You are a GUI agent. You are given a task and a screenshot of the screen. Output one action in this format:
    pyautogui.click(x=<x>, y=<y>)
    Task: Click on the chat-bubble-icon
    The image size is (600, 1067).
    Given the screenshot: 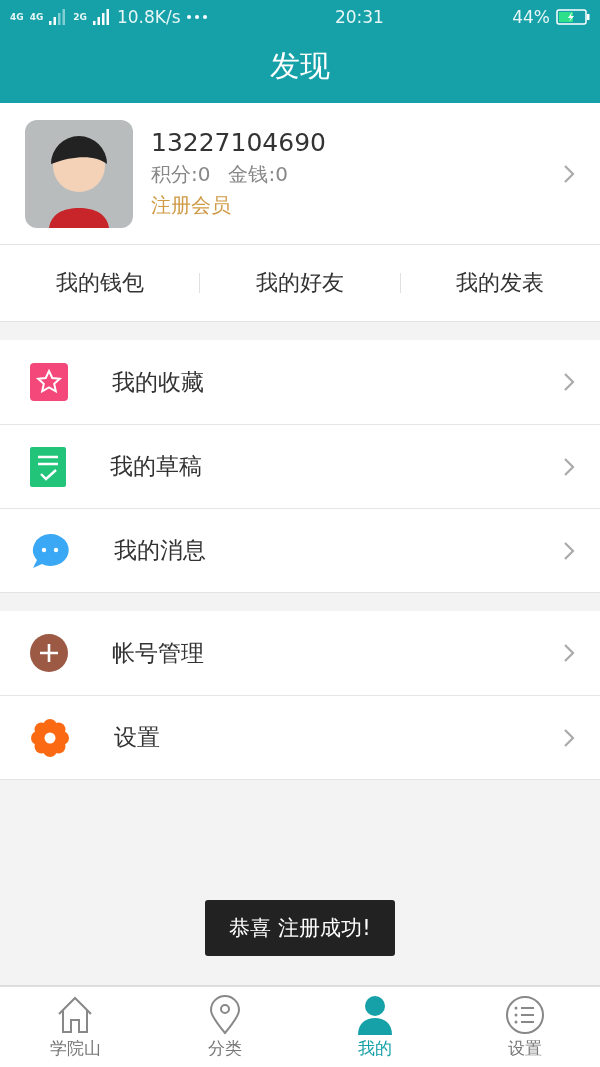 What is the action you would take?
    pyautogui.click(x=50, y=550)
    